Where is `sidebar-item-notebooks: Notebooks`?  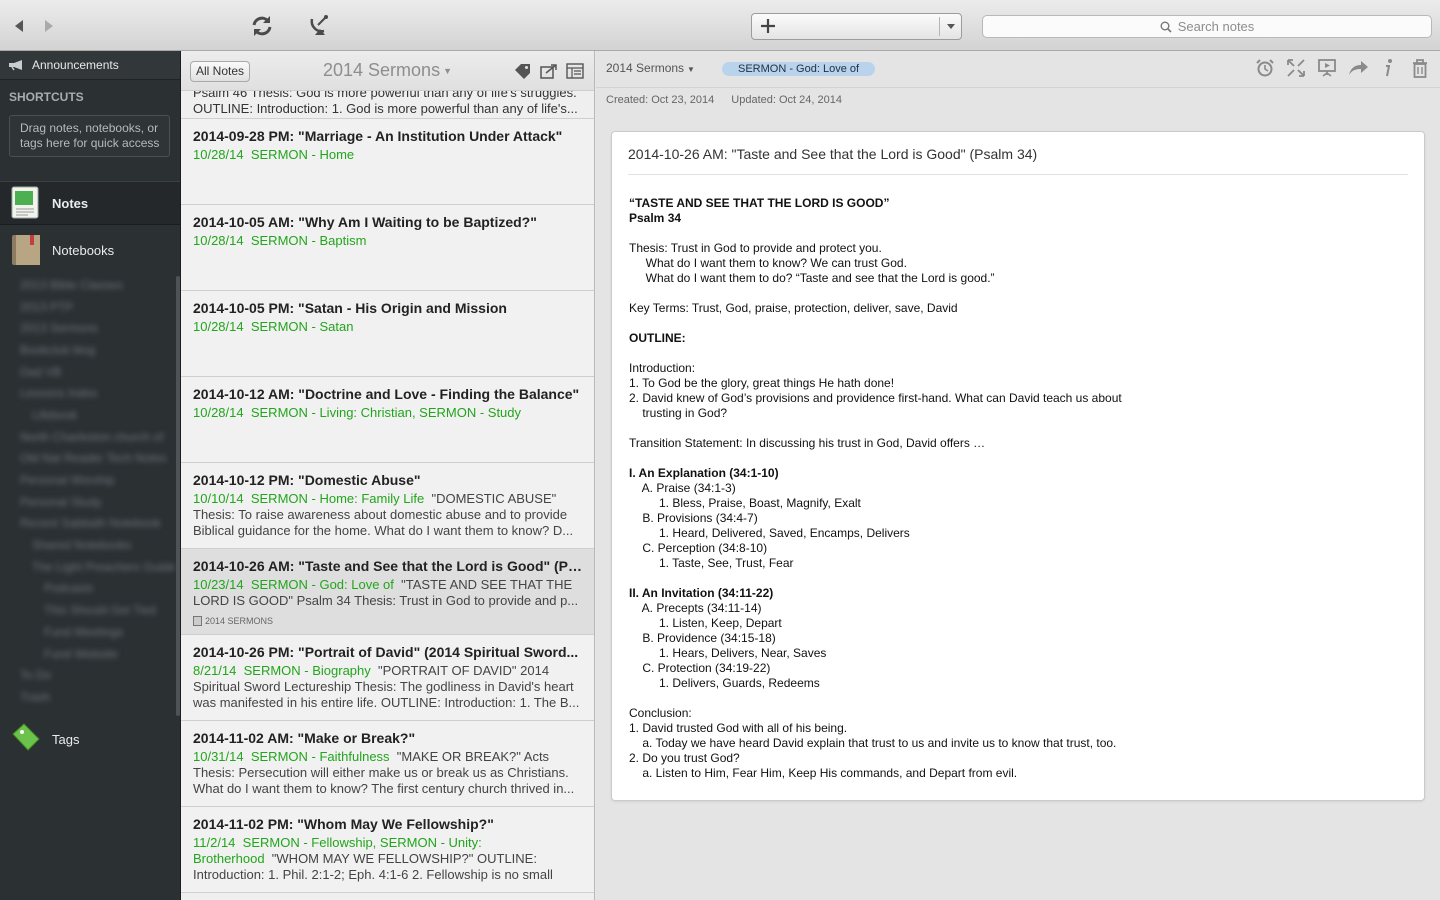
sidebar-item-notebooks: Notebooks is located at coordinates (90, 250).